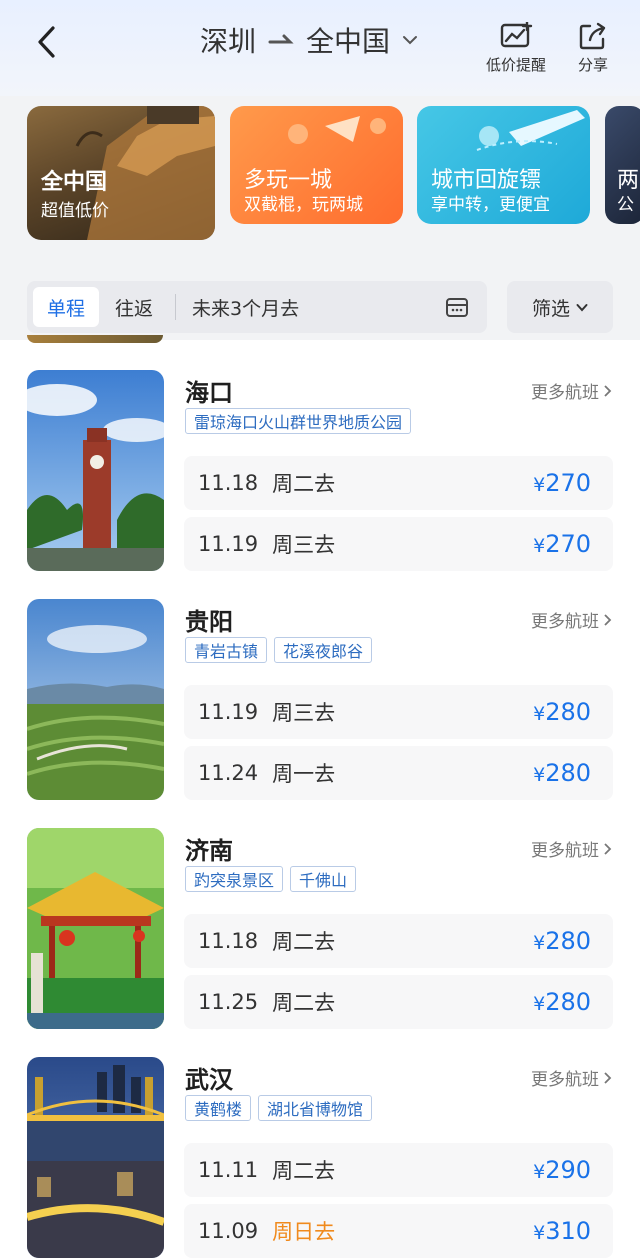 The height and width of the screenshot is (1259, 640). I want to click on flight-price: ¥290, so click(562, 1170).